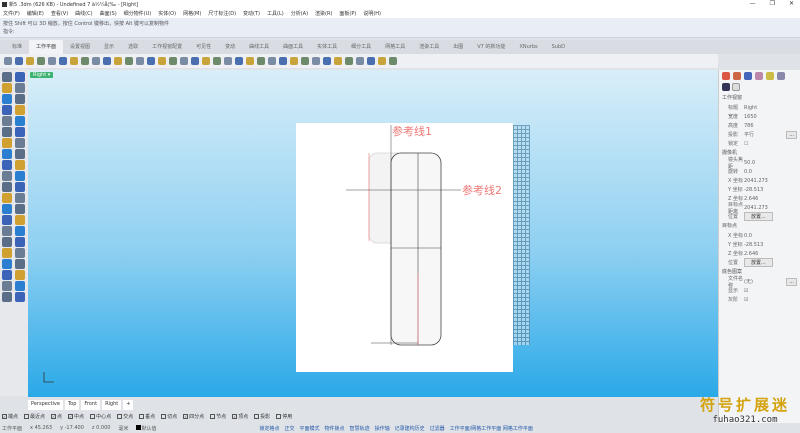 The height and width of the screenshot is (433, 800). What do you see at coordinates (759, 76) in the screenshot?
I see `lights-tab-icon` at bounding box center [759, 76].